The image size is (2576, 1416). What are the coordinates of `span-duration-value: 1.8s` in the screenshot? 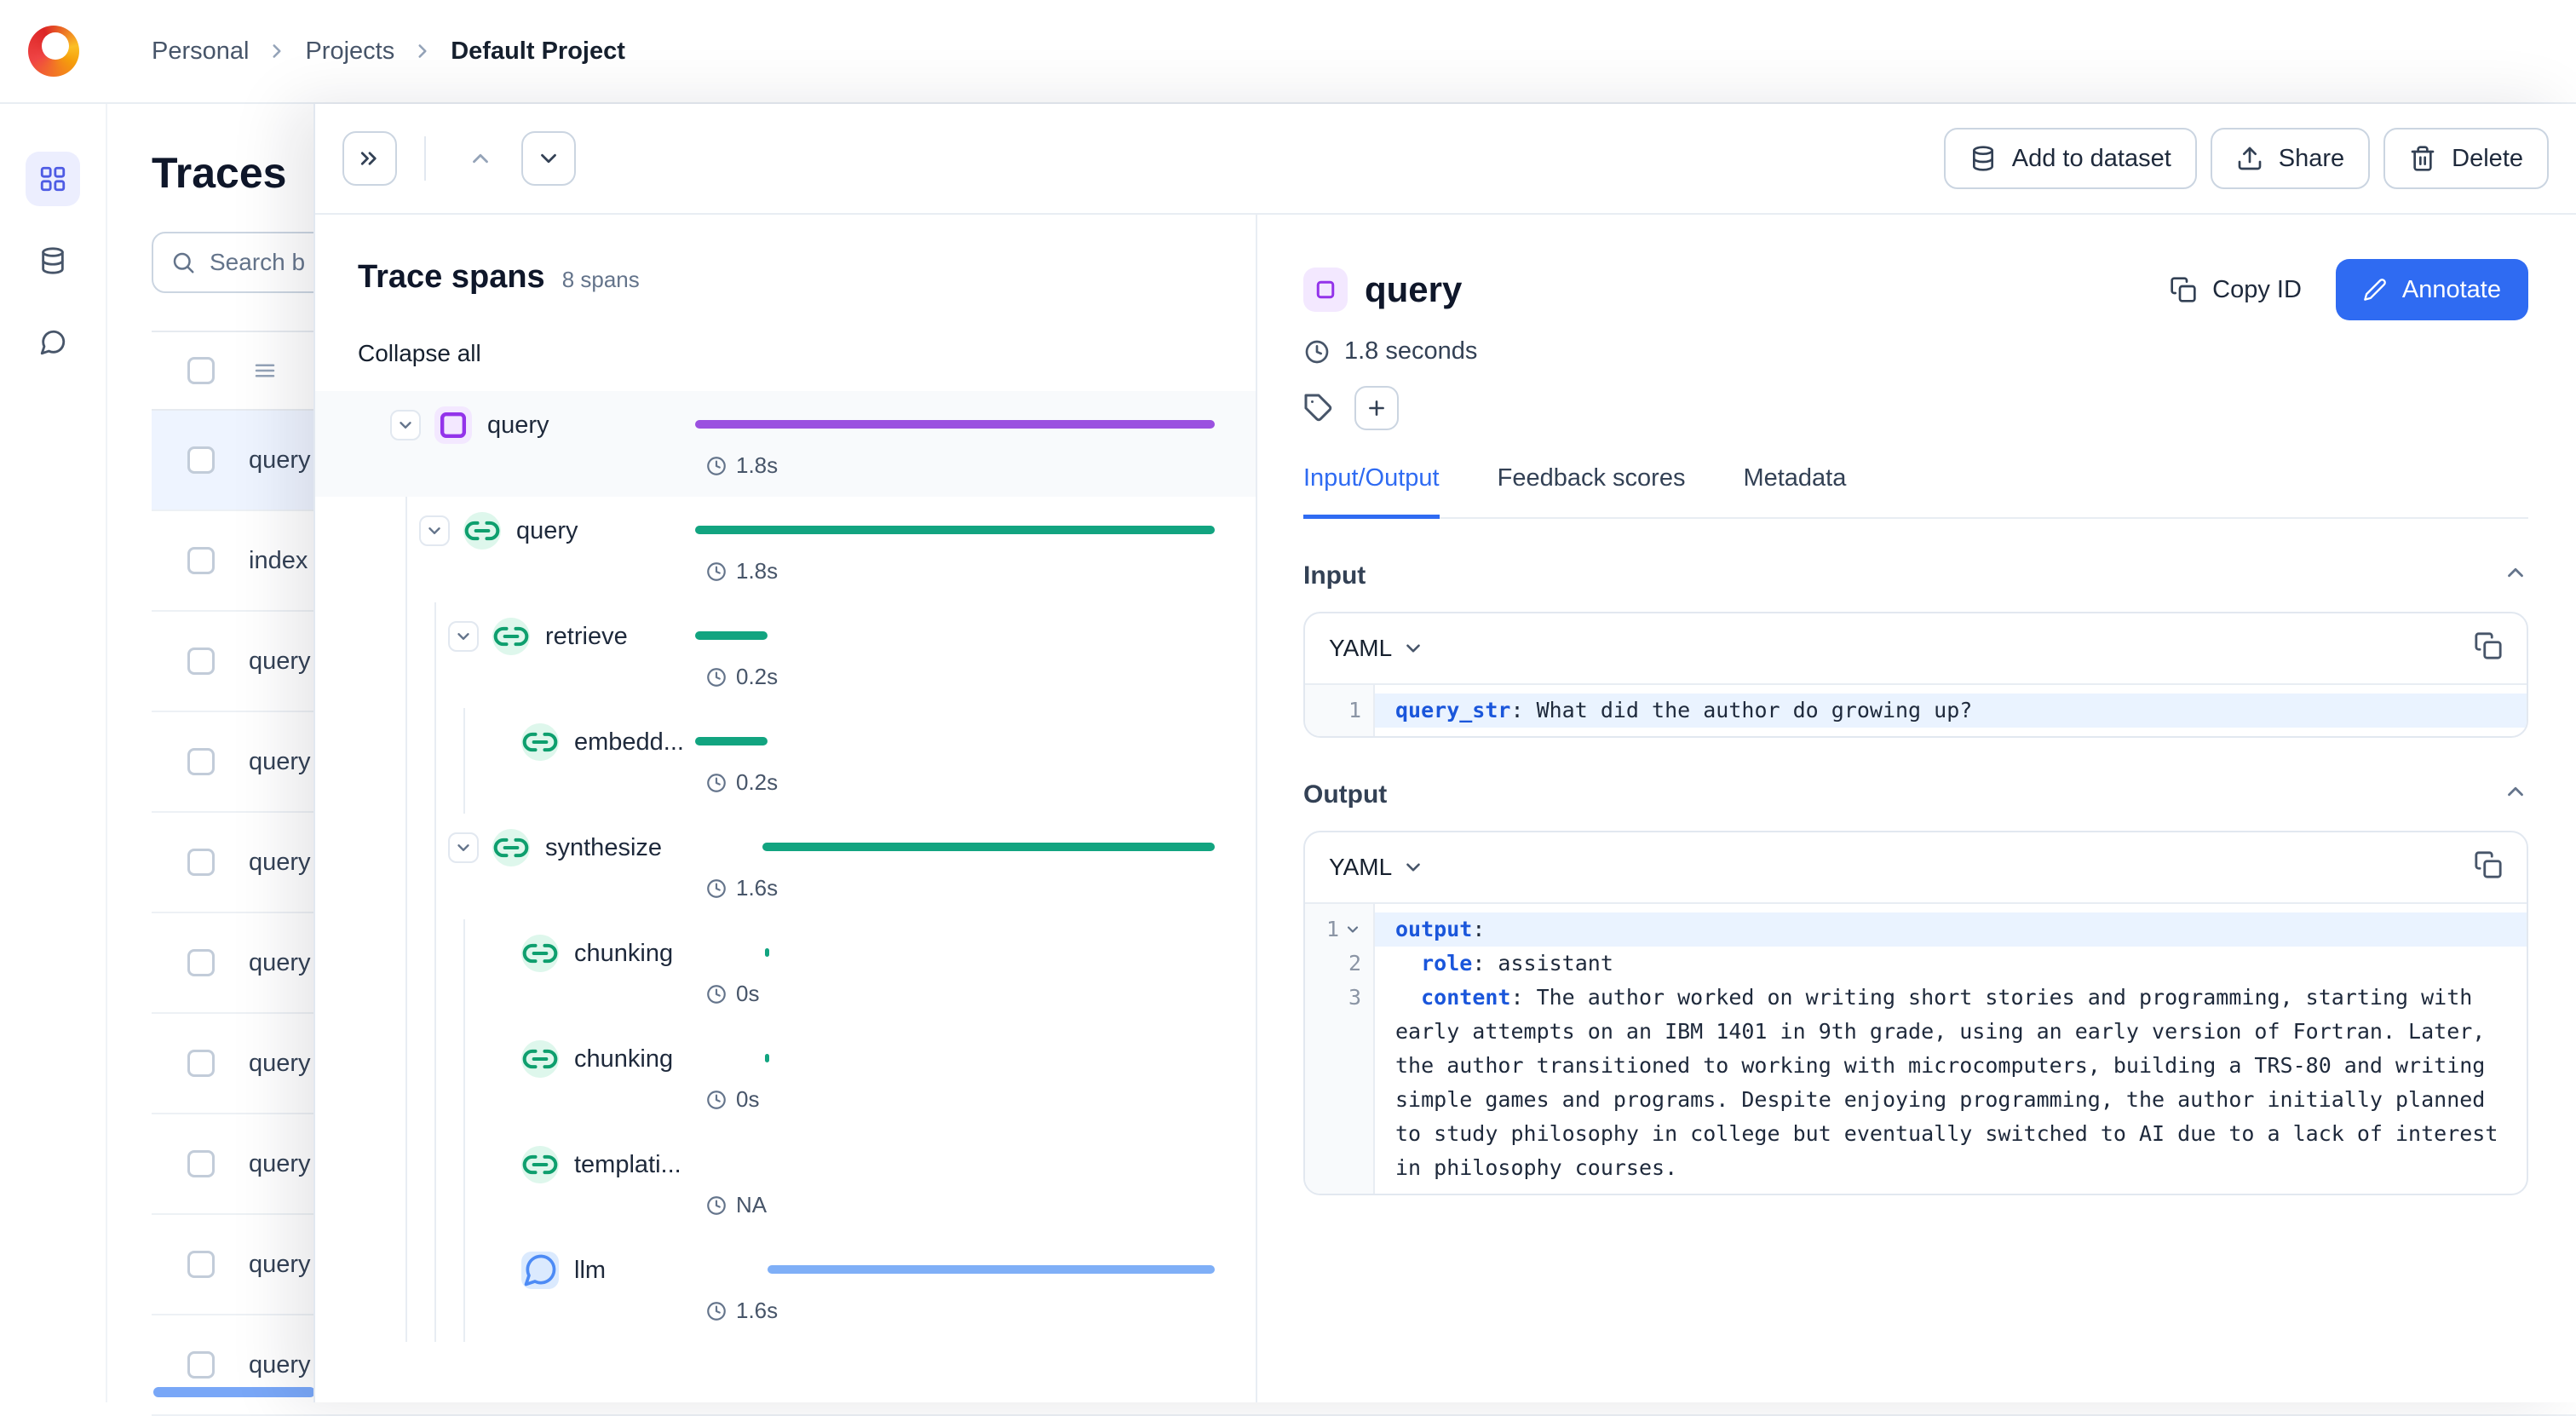 It's located at (758, 465).